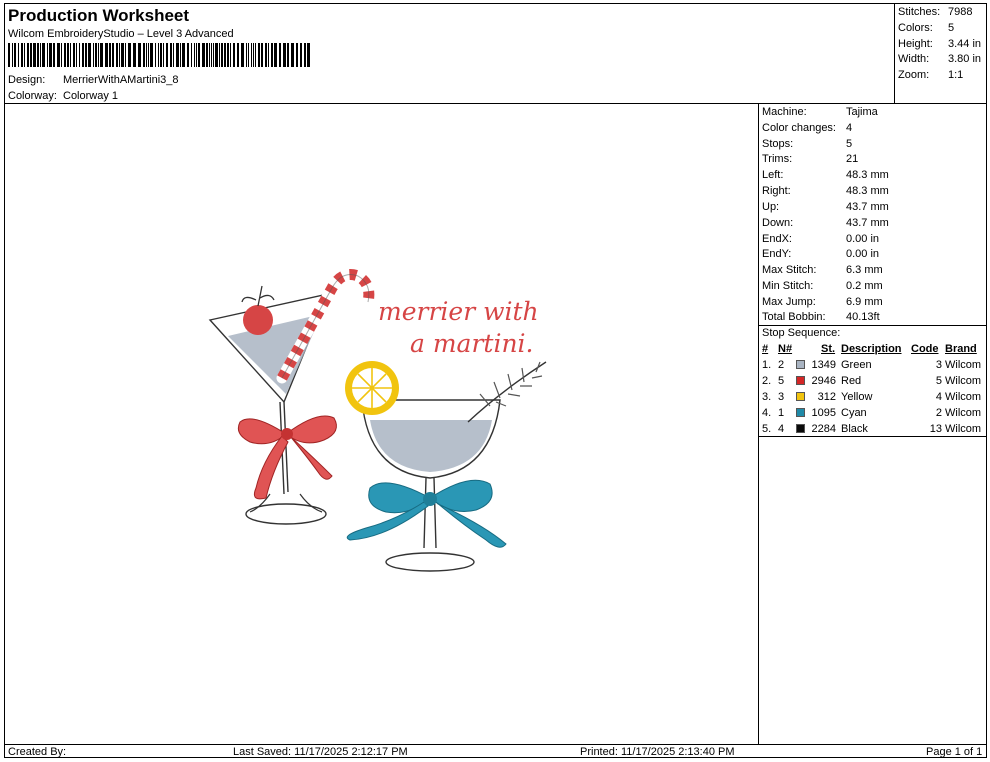  What do you see at coordinates (965, 44) in the screenshot?
I see `height-value: 3.44 in` at bounding box center [965, 44].